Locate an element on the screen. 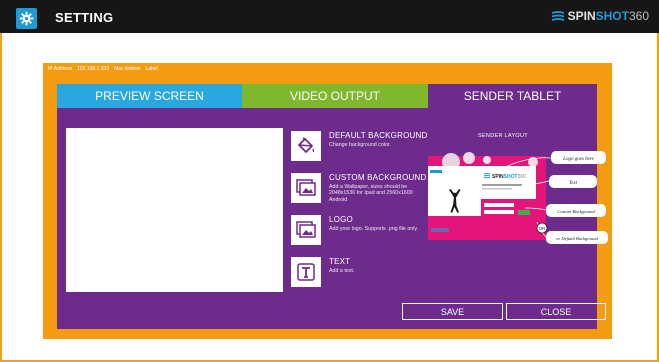 Image resolution: width=659 pixels, height=362 pixels. page-title: SETTING is located at coordinates (84, 17).